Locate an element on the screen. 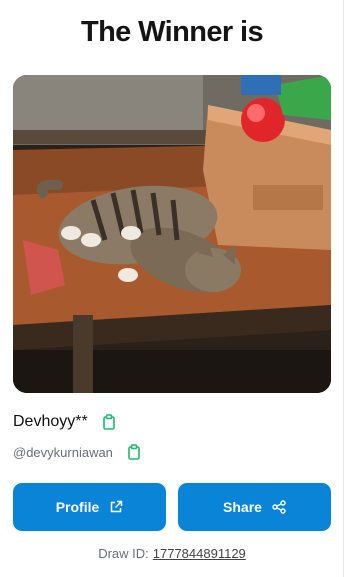 This screenshot has width=351, height=577. external-link-icon-svg is located at coordinates (117, 506).